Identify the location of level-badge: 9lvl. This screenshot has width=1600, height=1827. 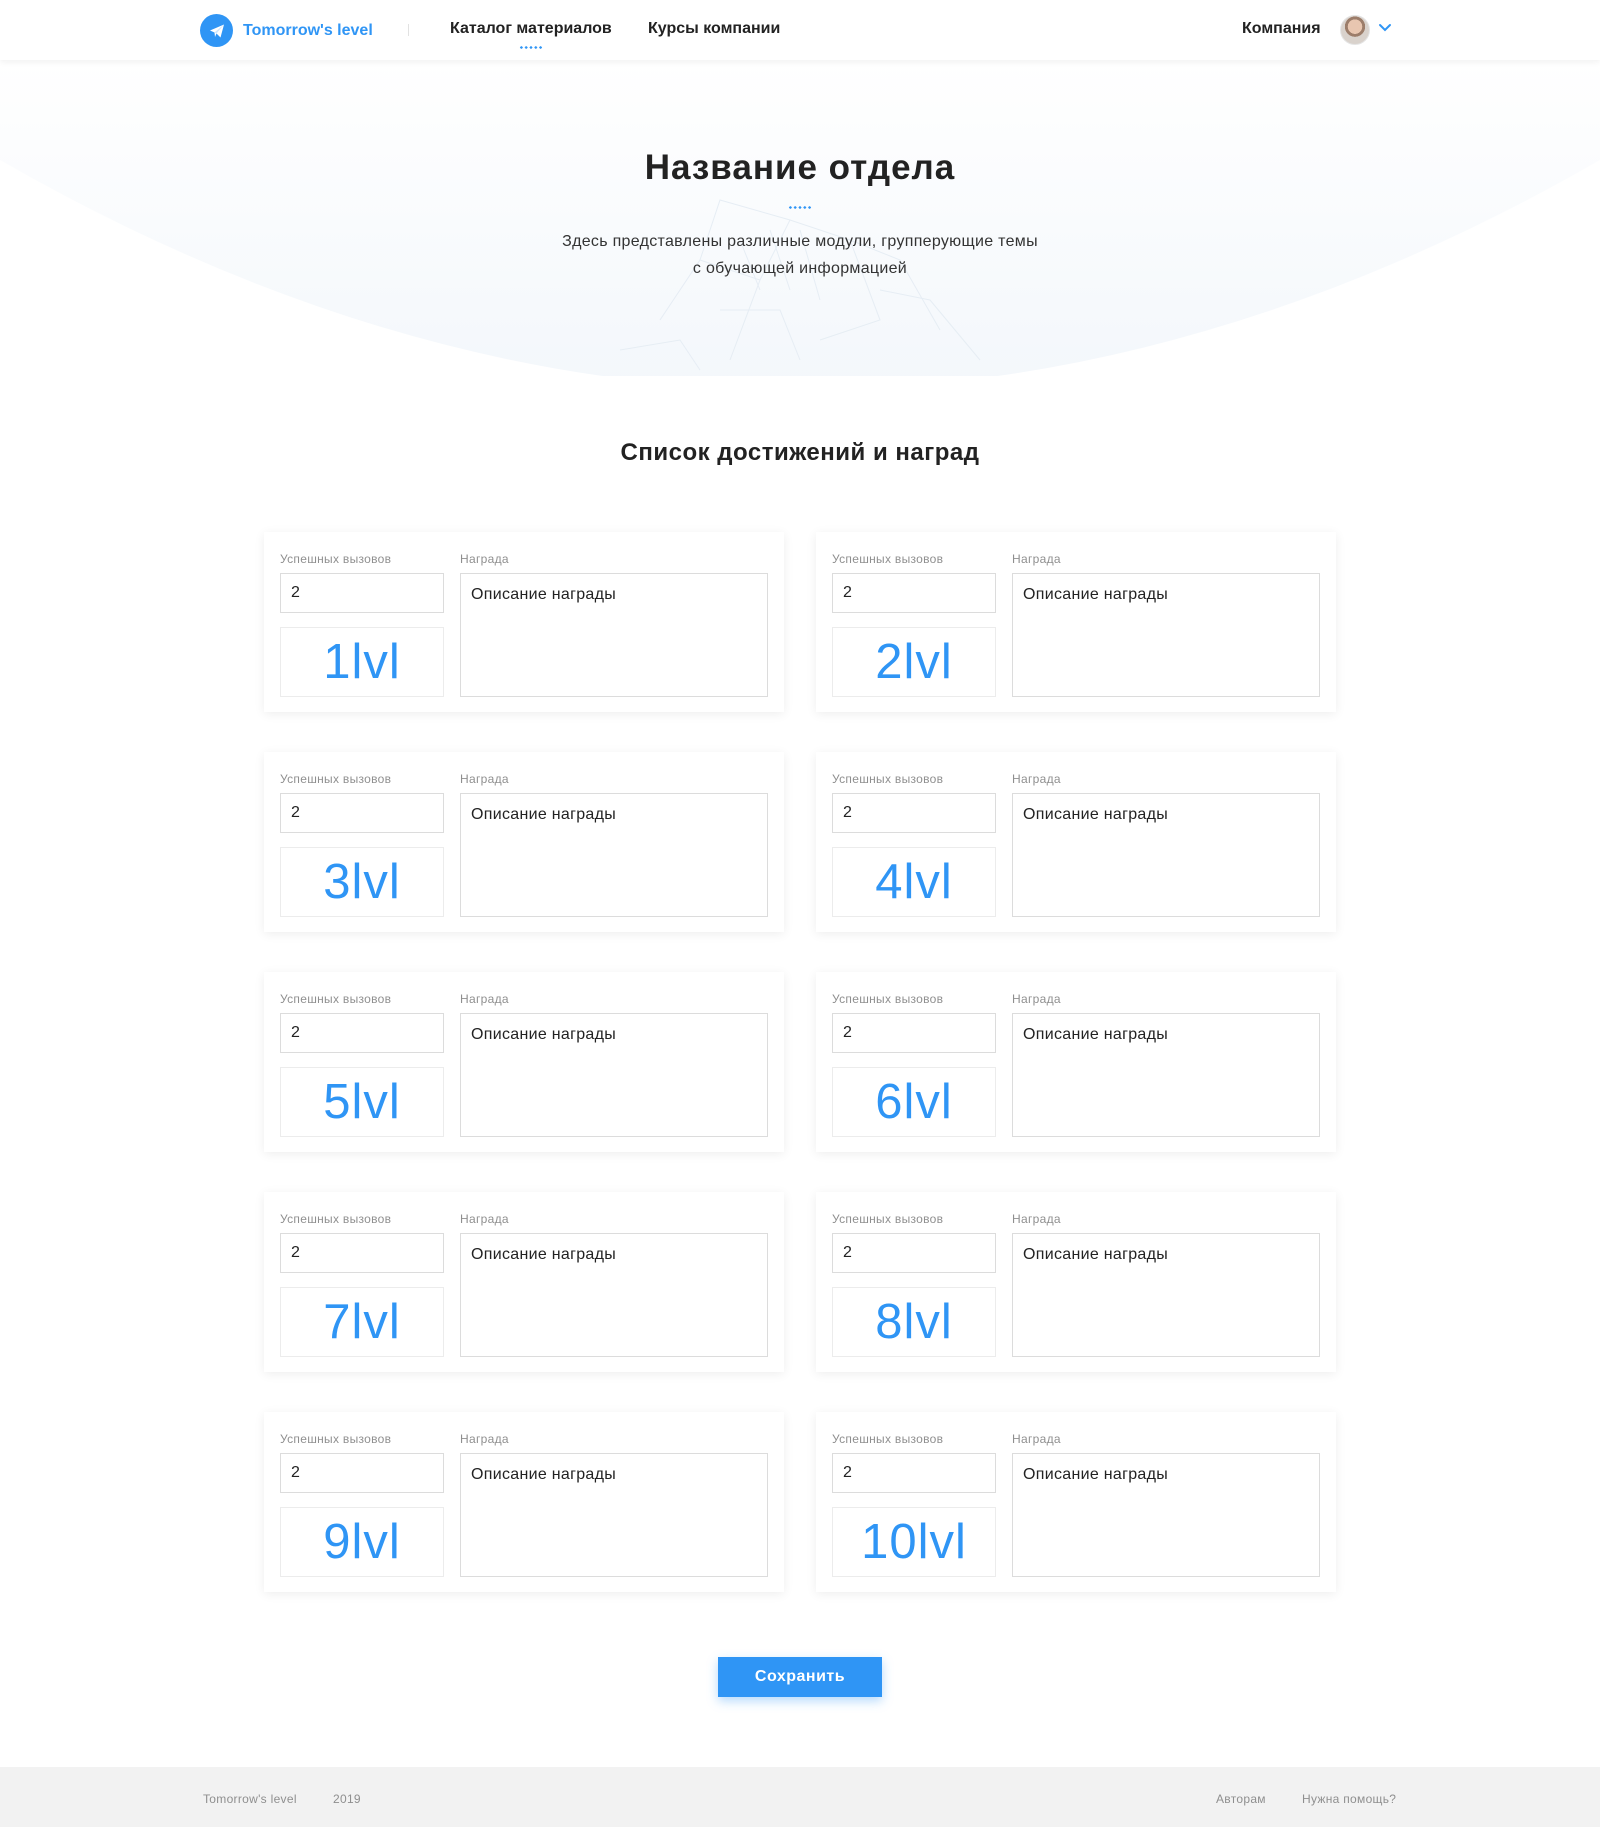
(362, 1542).